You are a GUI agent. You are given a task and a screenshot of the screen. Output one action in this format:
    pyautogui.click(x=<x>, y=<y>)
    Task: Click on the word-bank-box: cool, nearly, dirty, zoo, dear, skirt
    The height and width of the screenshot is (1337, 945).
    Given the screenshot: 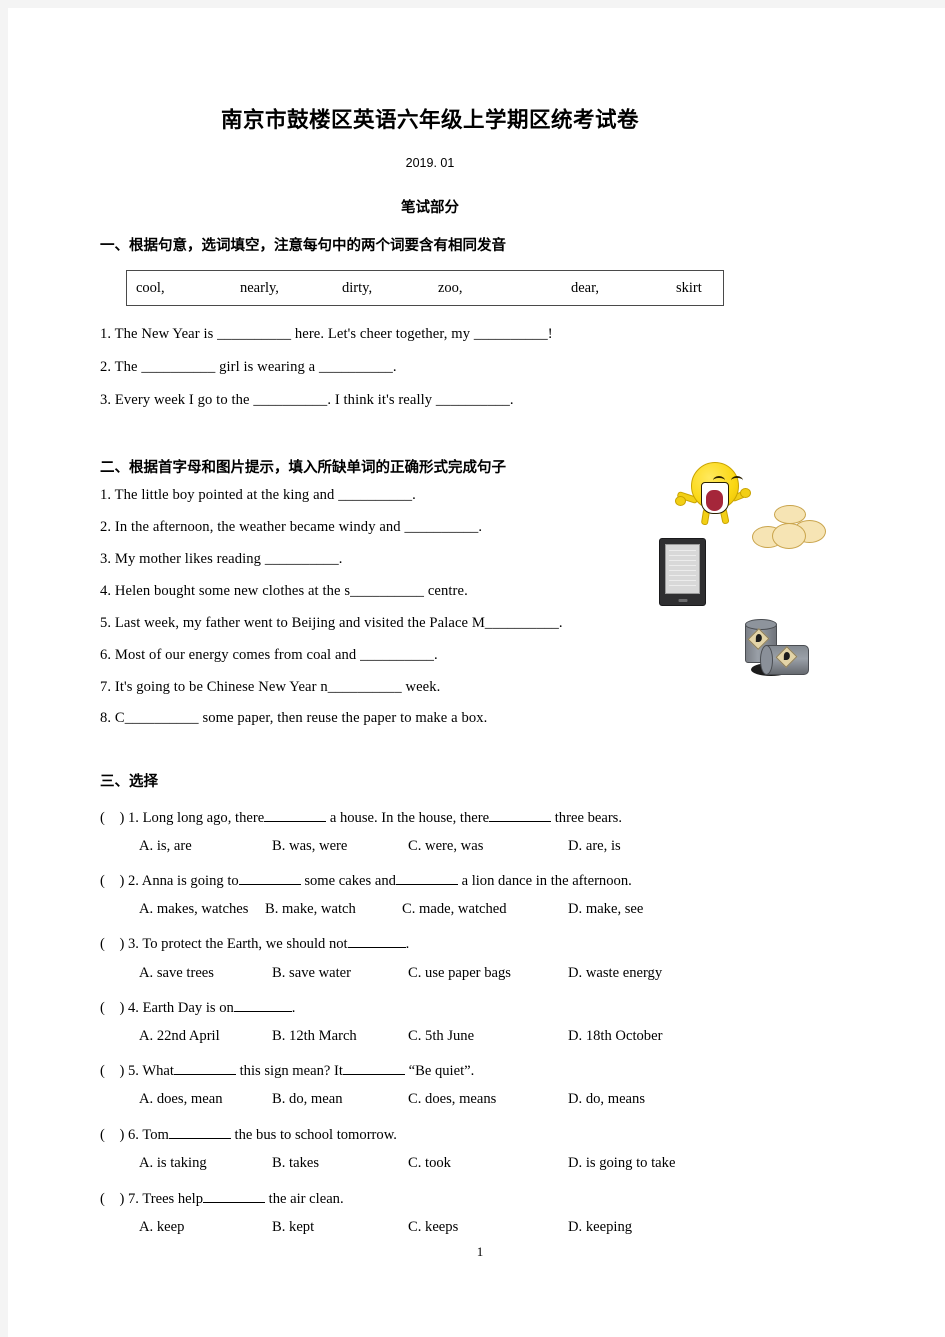 What is the action you would take?
    pyautogui.click(x=425, y=288)
    